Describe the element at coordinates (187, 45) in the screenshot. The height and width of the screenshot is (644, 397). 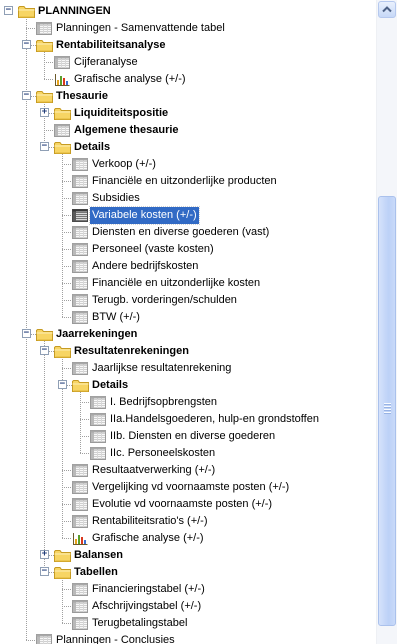
I see `tree-folder-node: − Rentabiliteitsanalyse` at that location.